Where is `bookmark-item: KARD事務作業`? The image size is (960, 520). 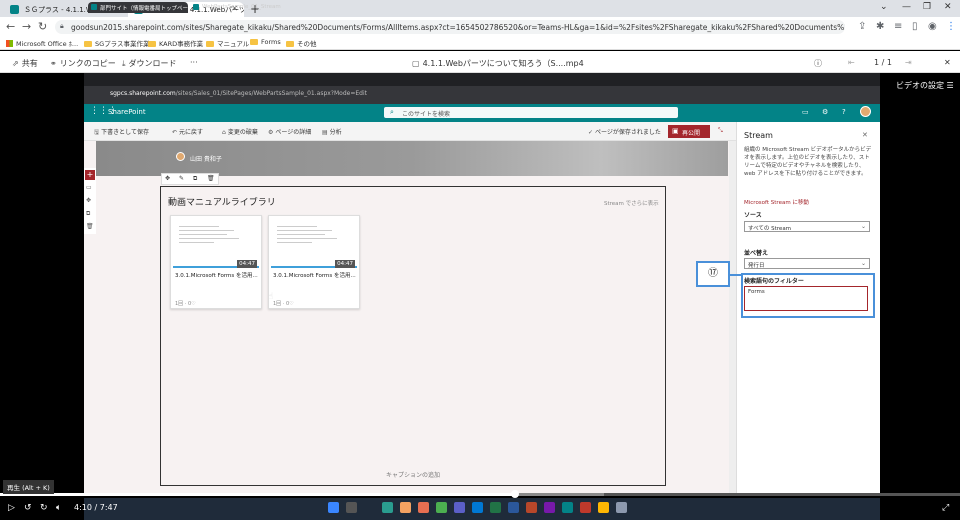 bookmark-item: KARD事務作業 is located at coordinates (175, 43).